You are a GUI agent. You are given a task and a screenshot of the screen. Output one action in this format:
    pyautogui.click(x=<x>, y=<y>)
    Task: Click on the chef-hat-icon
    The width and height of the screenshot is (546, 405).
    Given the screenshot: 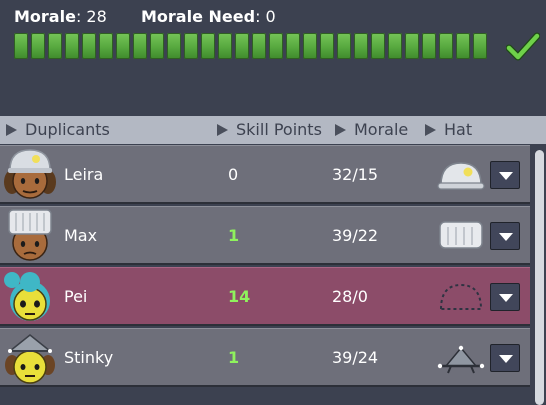 What is the action you would take?
    pyautogui.click(x=461, y=235)
    